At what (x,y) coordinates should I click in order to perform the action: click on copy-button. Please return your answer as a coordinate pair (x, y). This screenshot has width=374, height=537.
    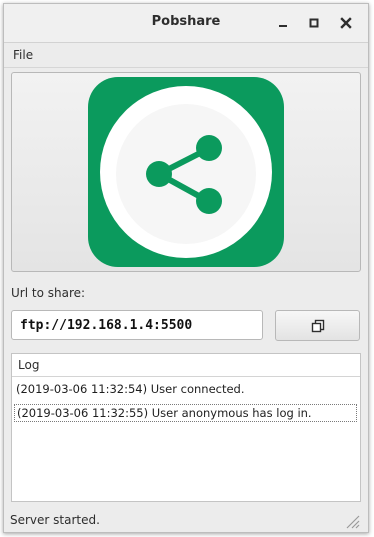
    Looking at the image, I should click on (317, 325).